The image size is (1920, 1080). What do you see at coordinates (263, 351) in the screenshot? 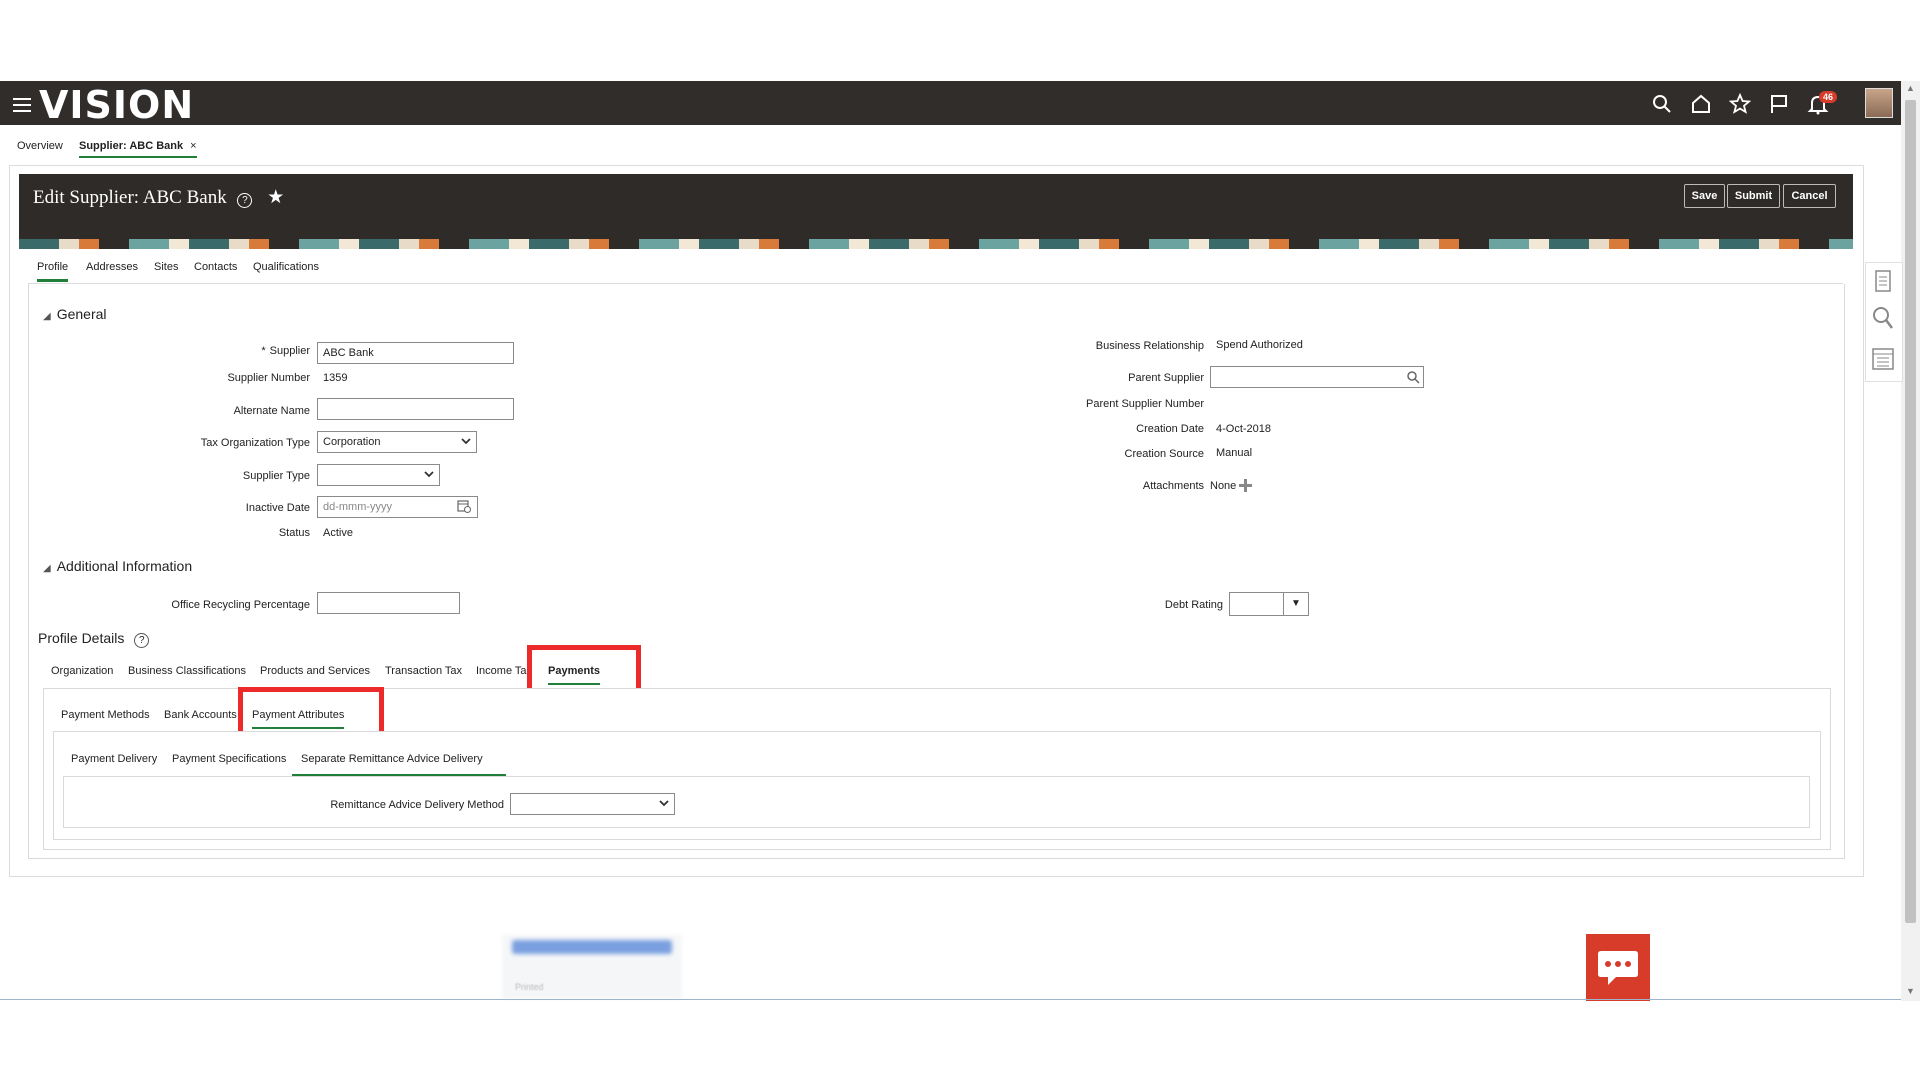
I see `required-indicator: *` at bounding box center [263, 351].